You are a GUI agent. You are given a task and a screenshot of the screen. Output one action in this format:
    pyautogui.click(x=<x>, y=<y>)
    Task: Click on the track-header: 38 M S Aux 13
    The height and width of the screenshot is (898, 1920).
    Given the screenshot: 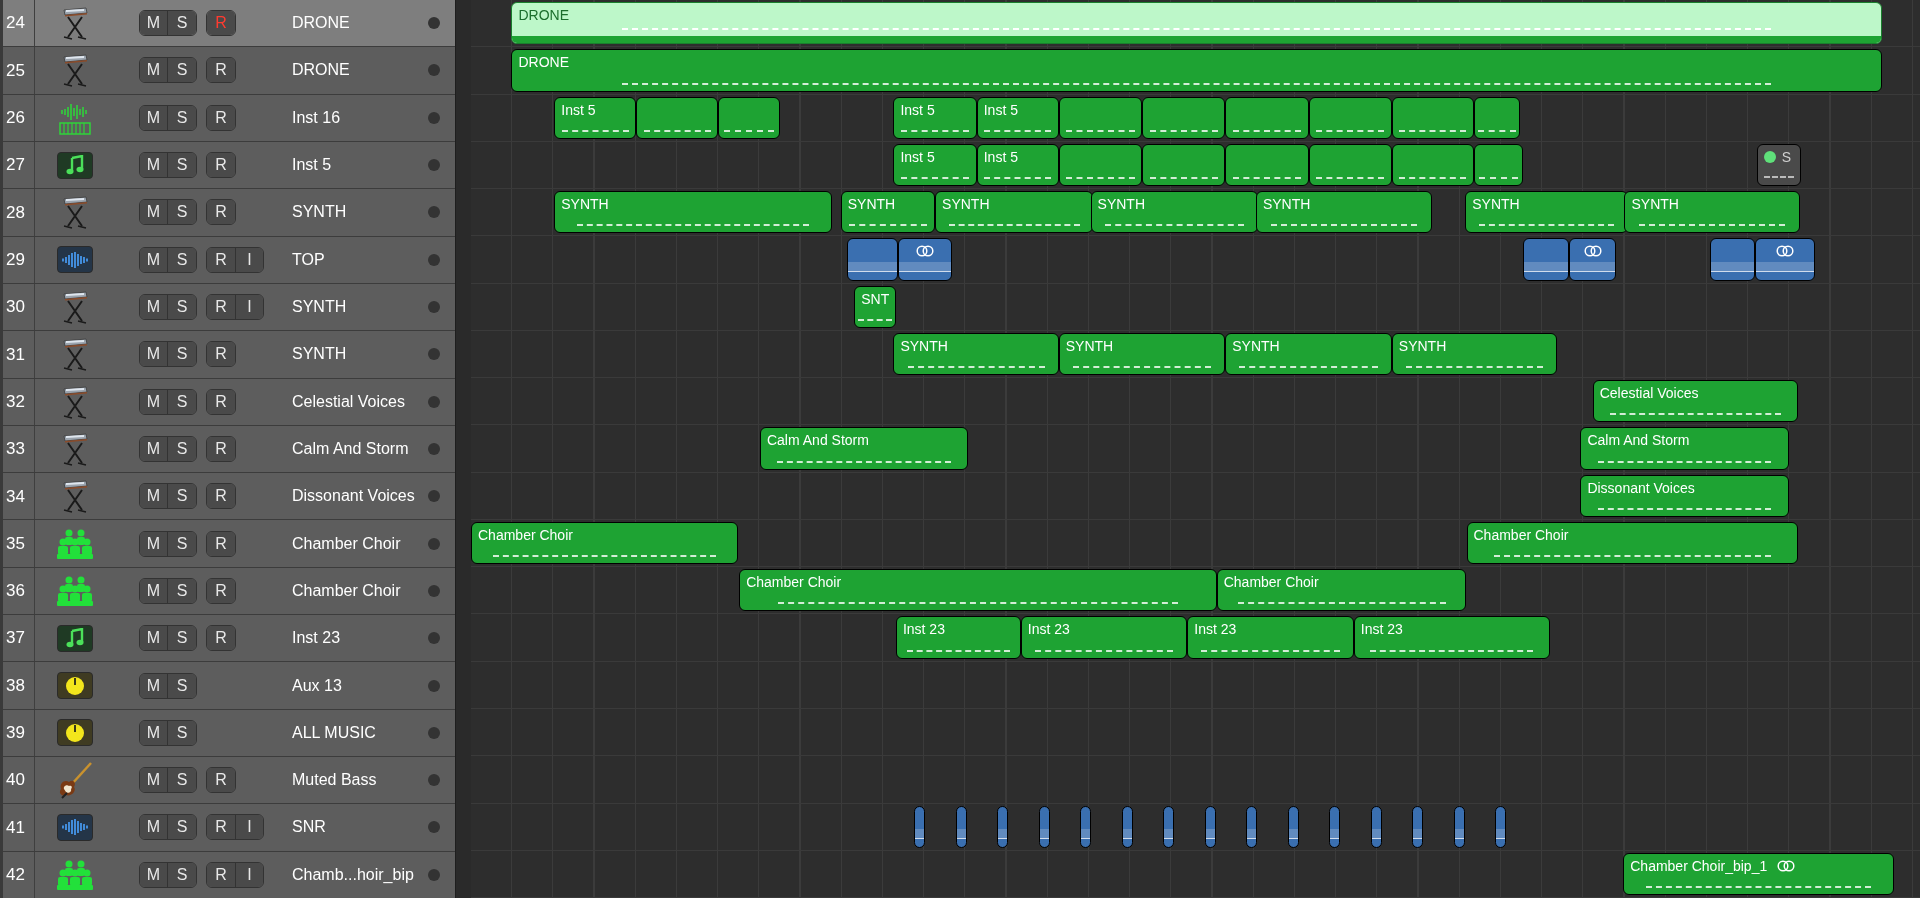 What is the action you would take?
    pyautogui.click(x=229, y=685)
    